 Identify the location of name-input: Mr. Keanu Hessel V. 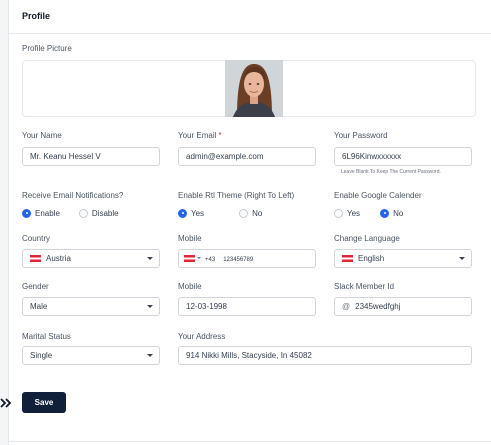
(91, 156).